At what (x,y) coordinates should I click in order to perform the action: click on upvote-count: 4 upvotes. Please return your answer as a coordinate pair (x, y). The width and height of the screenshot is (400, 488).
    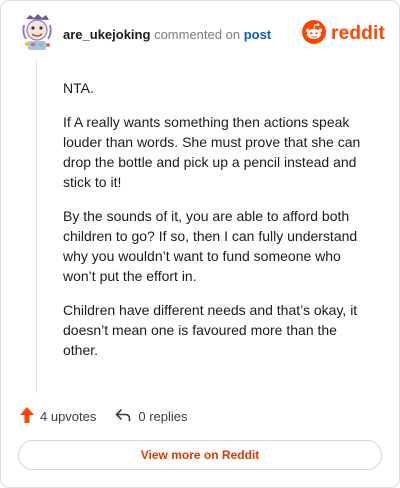
    Looking at the image, I should click on (68, 416).